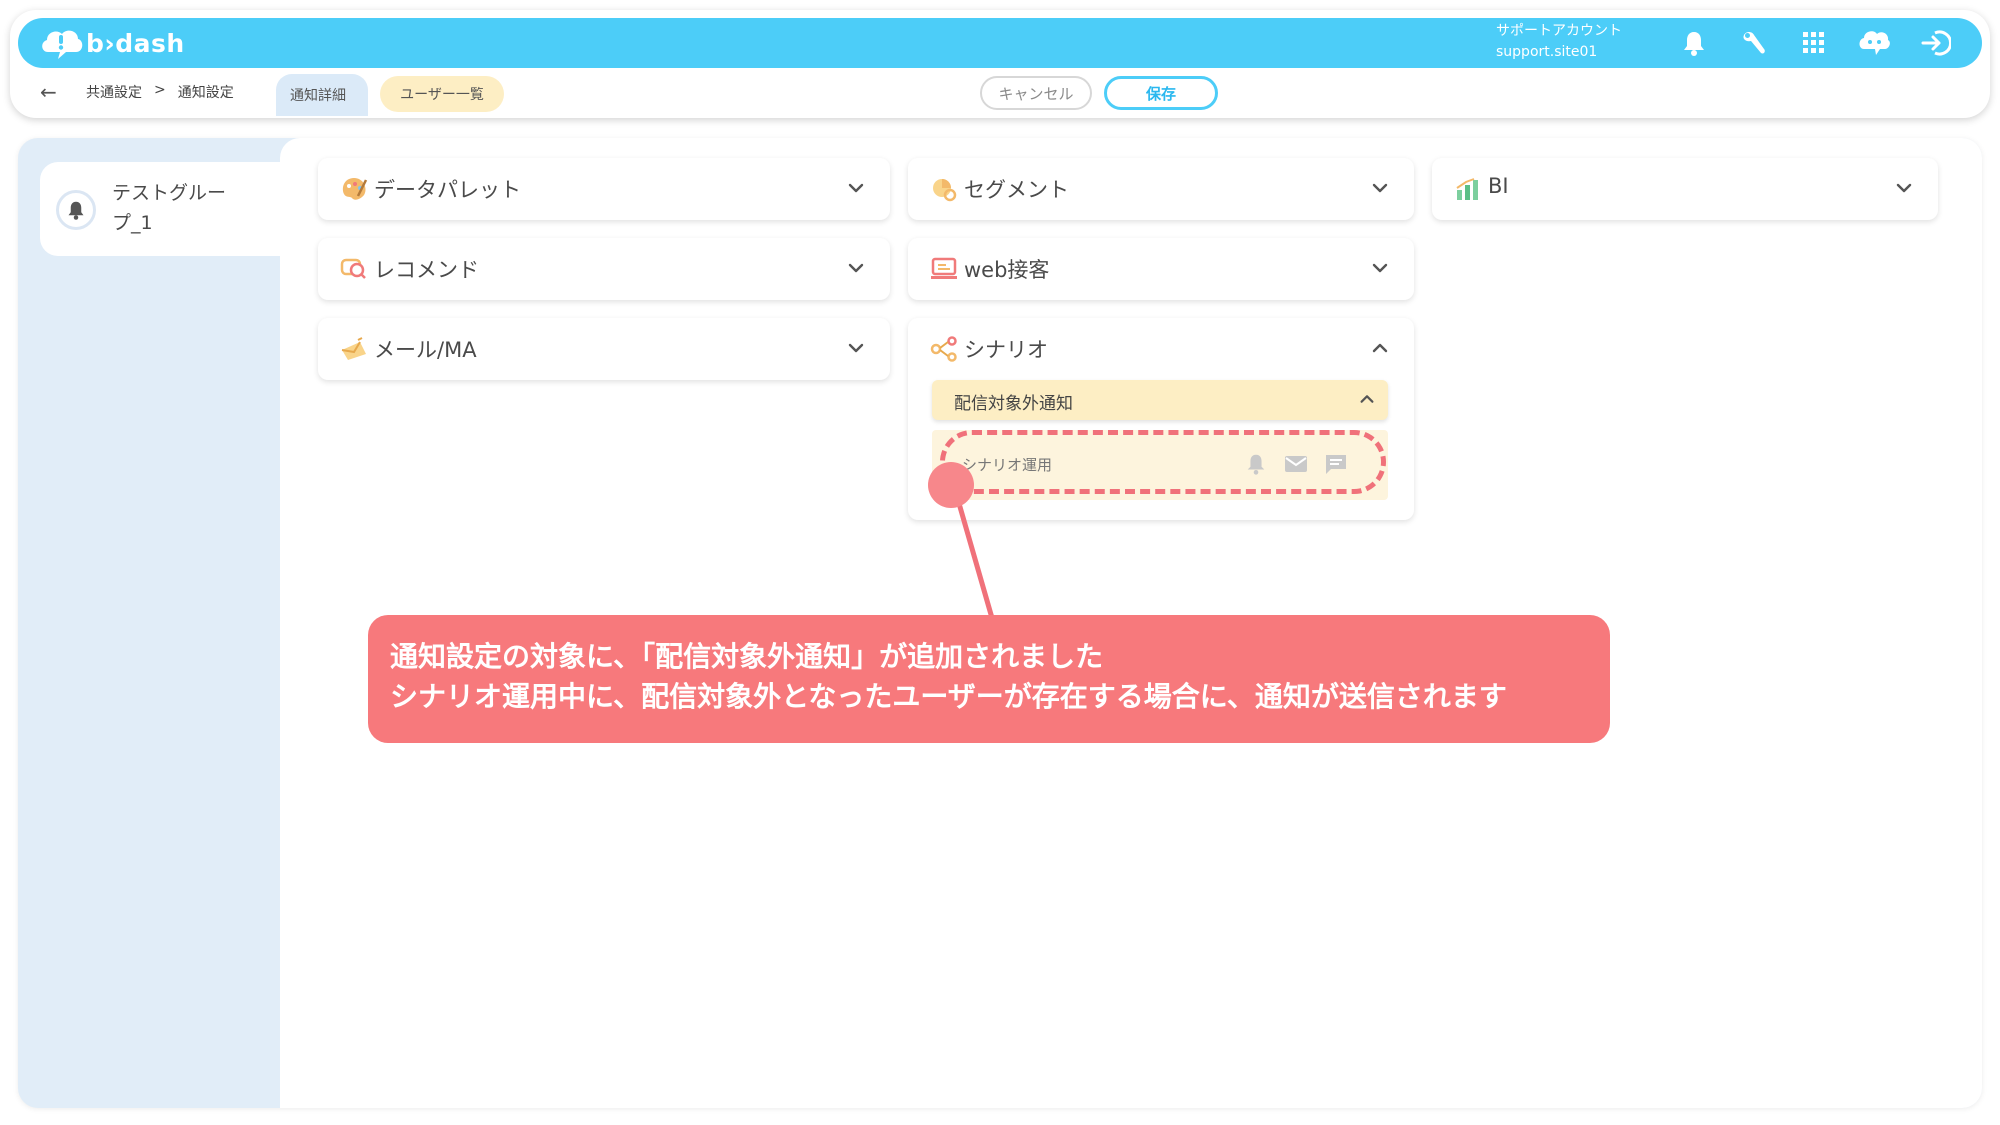  Describe the element at coordinates (1161, 189) in the screenshot. I see `panel-segment: セグメント` at that location.